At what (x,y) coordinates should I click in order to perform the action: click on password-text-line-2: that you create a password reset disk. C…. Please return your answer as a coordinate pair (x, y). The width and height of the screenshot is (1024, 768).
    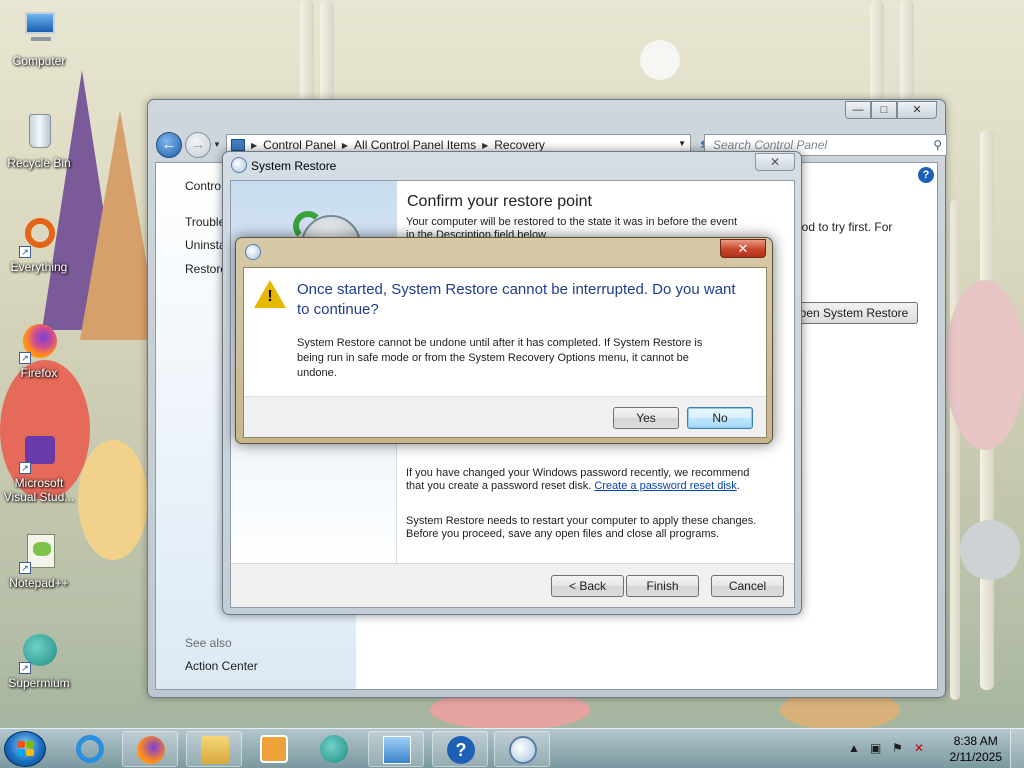
    Looking at the image, I should click on (573, 486).